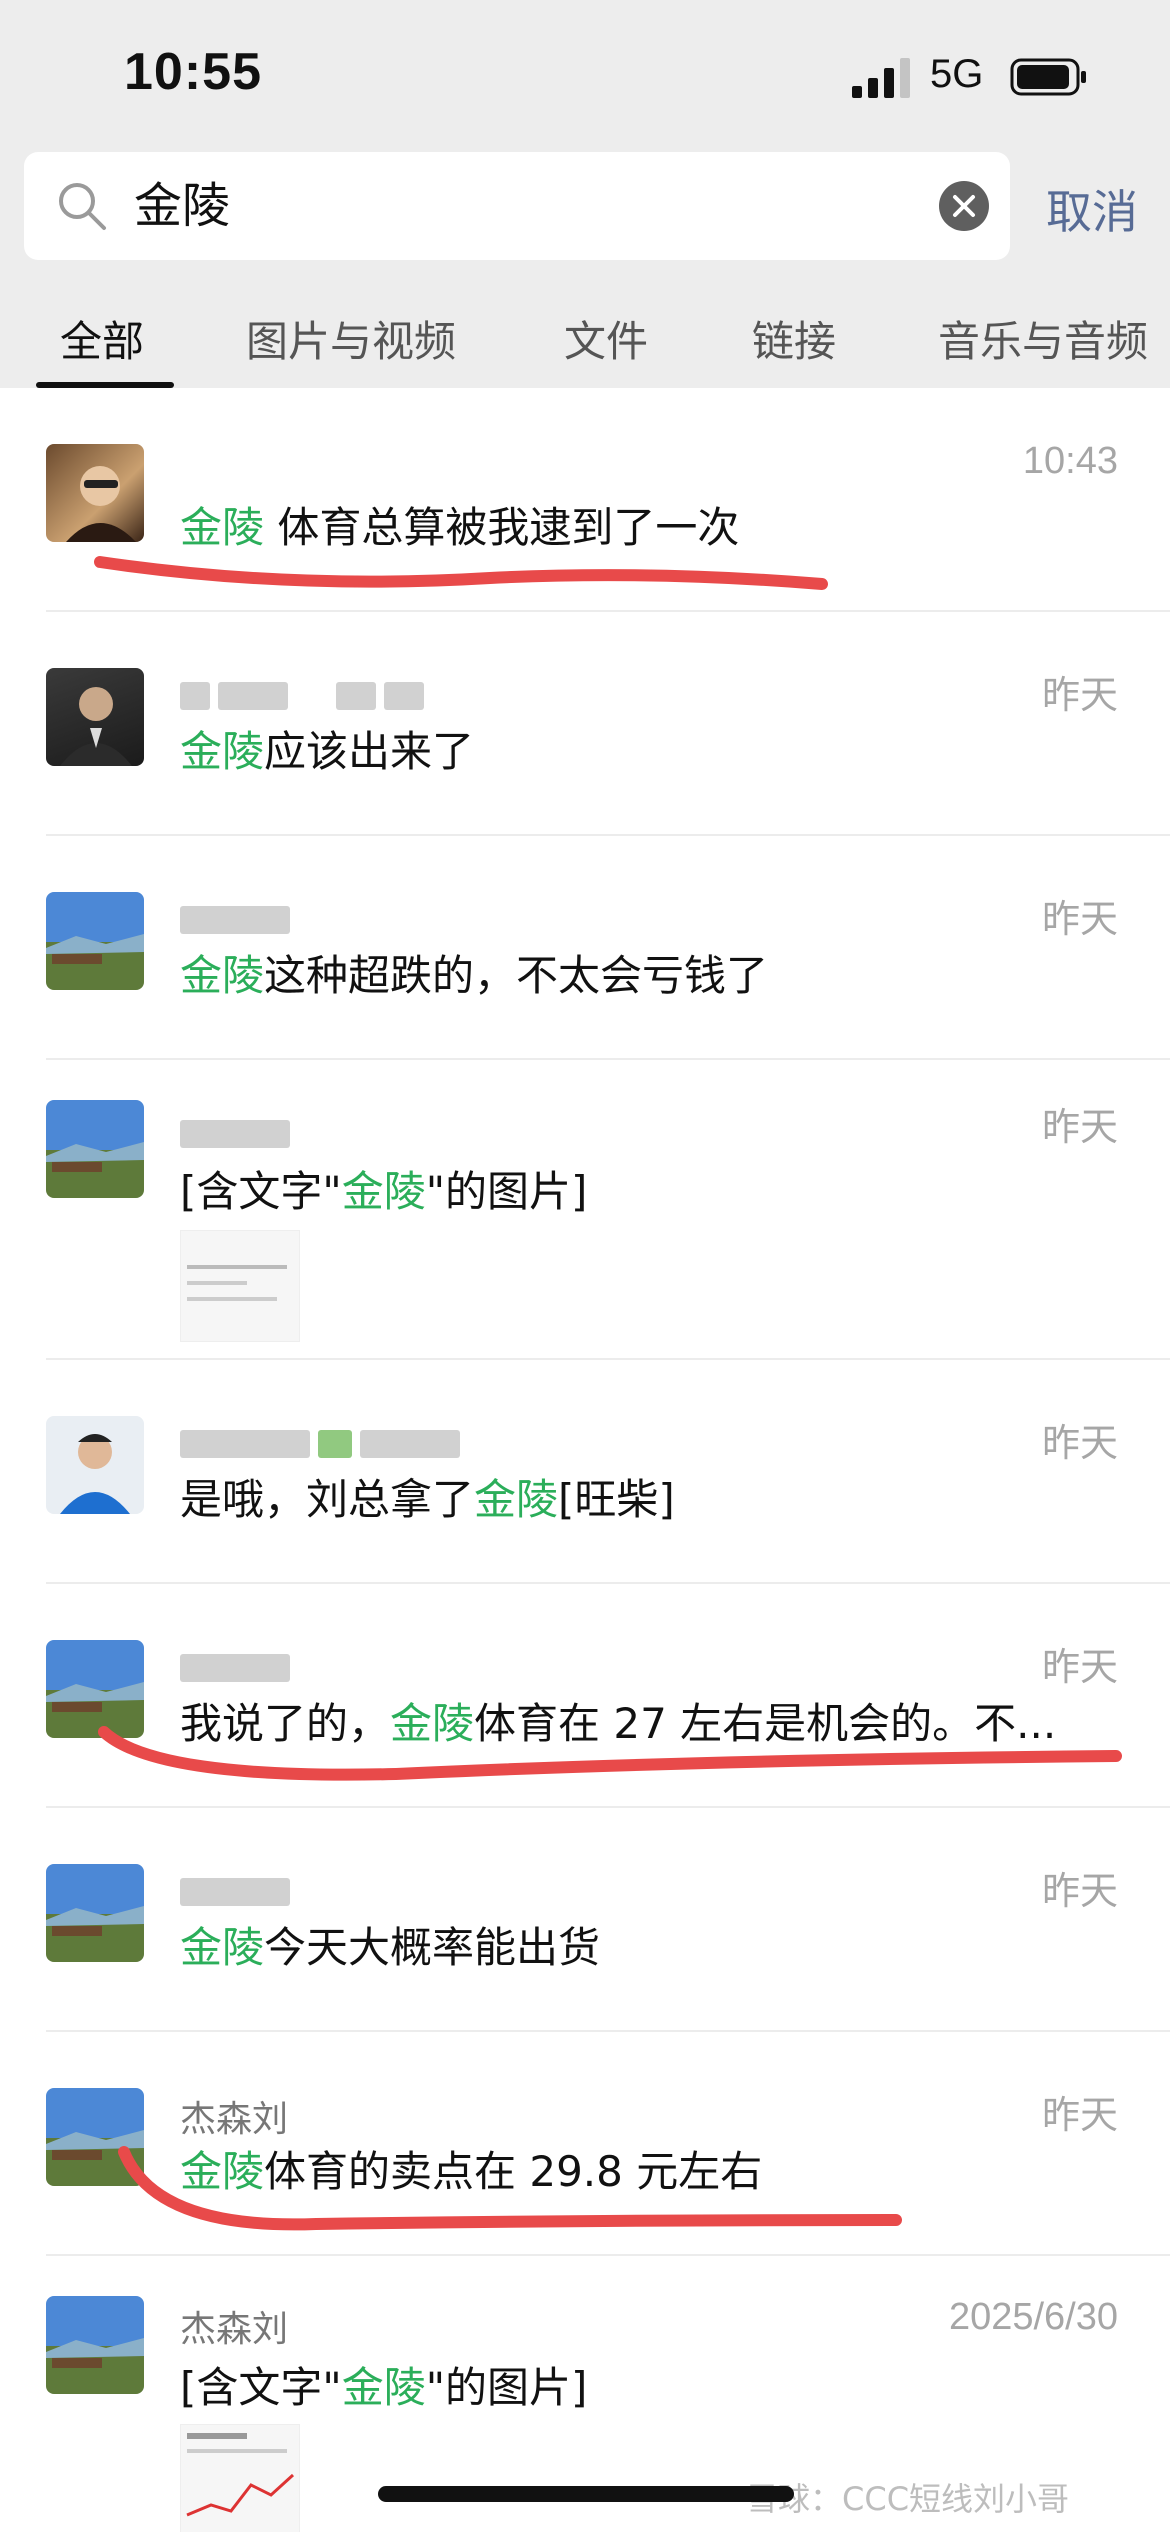 This screenshot has width=1170, height=2532. I want to click on home-indicator, so click(586, 2494).